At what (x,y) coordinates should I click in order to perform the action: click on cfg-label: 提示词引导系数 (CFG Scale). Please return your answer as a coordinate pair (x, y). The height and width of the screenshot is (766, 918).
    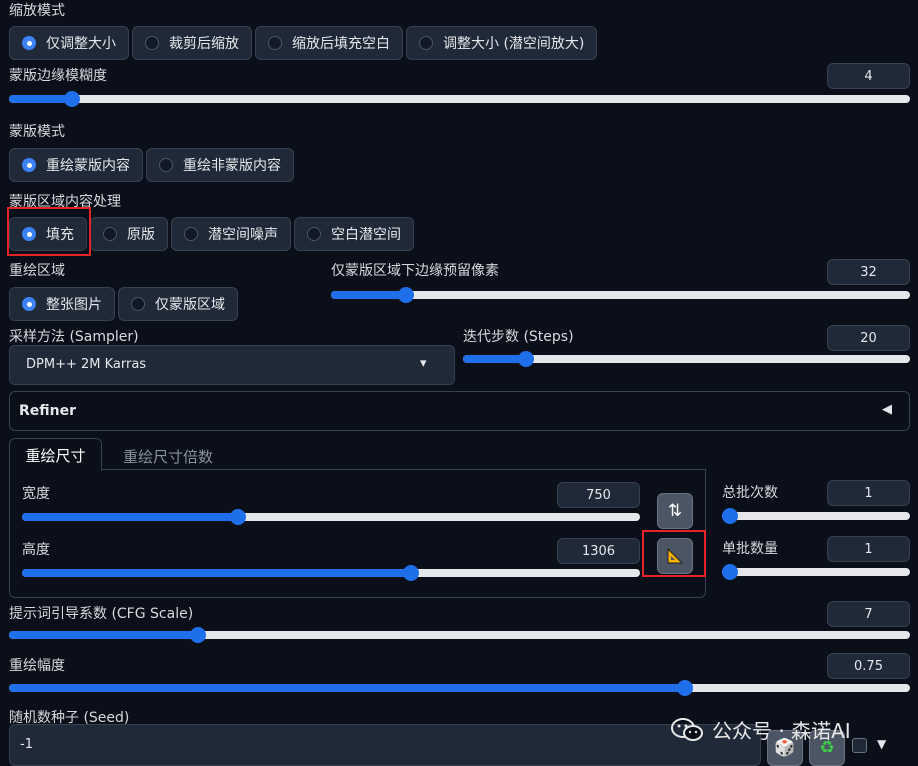
    Looking at the image, I should click on (101, 614).